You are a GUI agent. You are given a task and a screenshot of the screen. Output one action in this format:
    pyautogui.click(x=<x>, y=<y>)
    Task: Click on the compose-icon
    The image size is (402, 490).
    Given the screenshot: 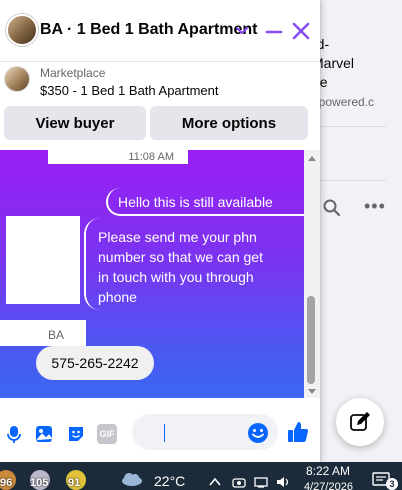 What is the action you would take?
    pyautogui.click(x=360, y=421)
    